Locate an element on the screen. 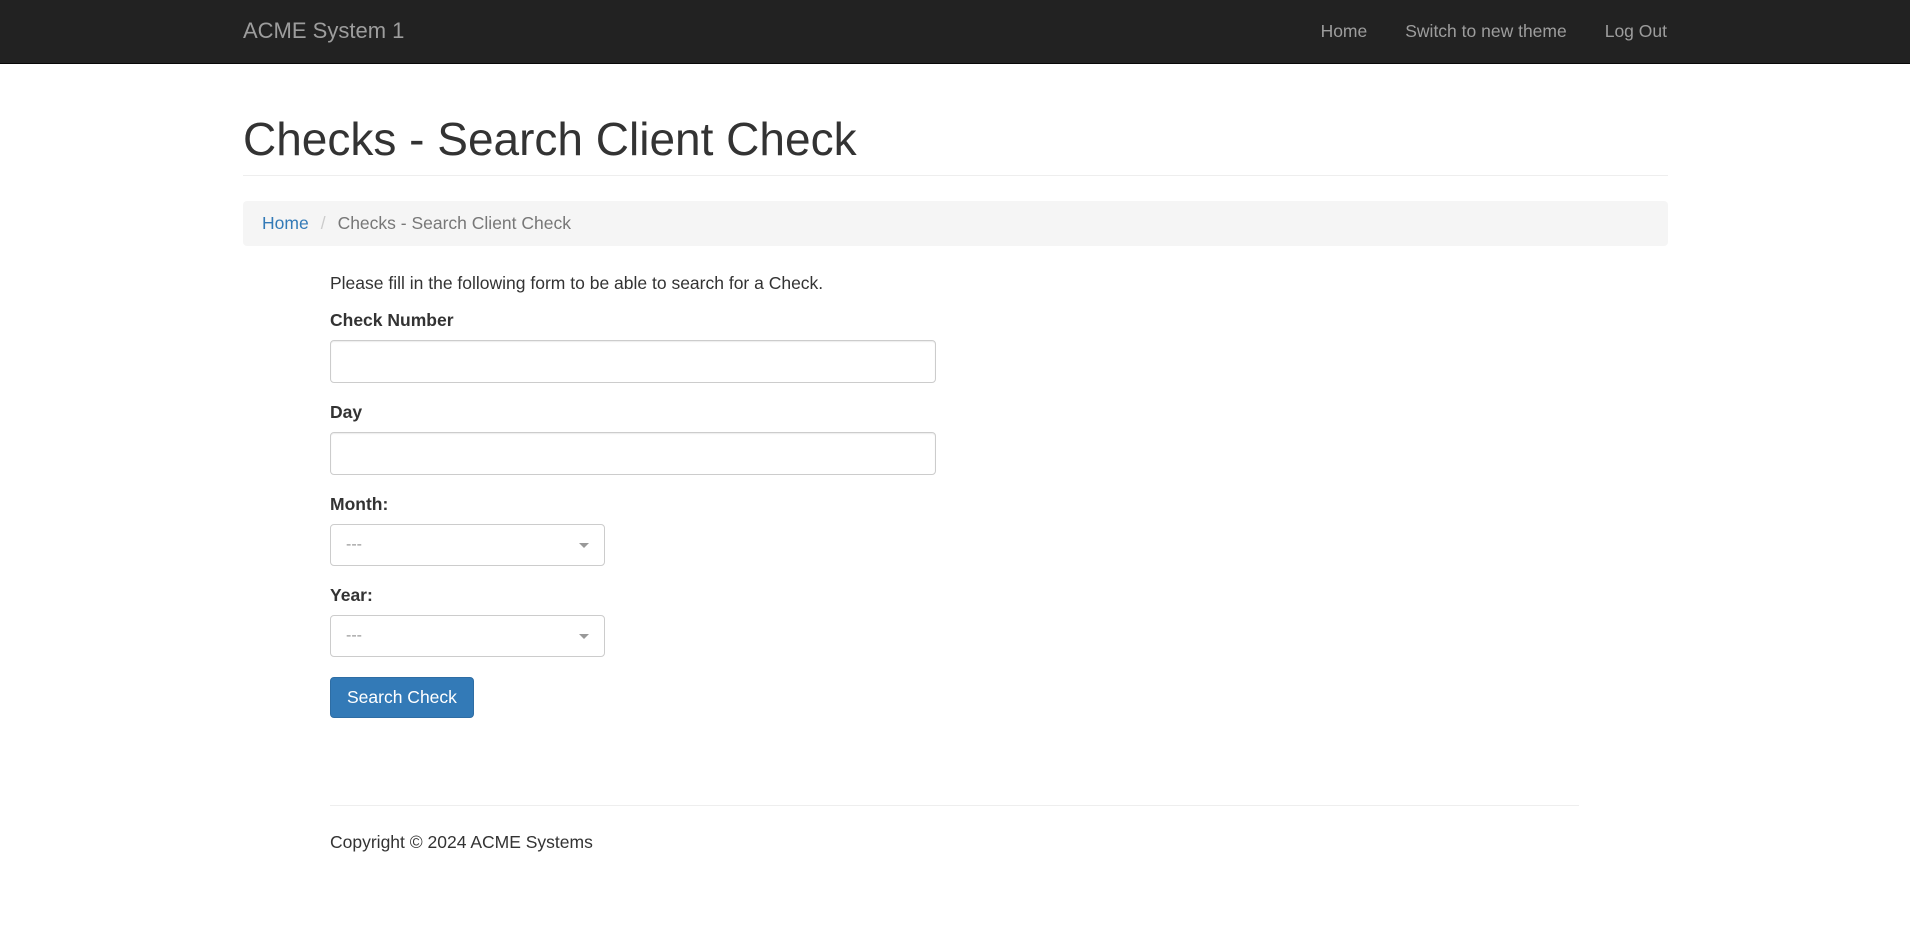 The image size is (1910, 933). month-label: Month: is located at coordinates (359, 503).